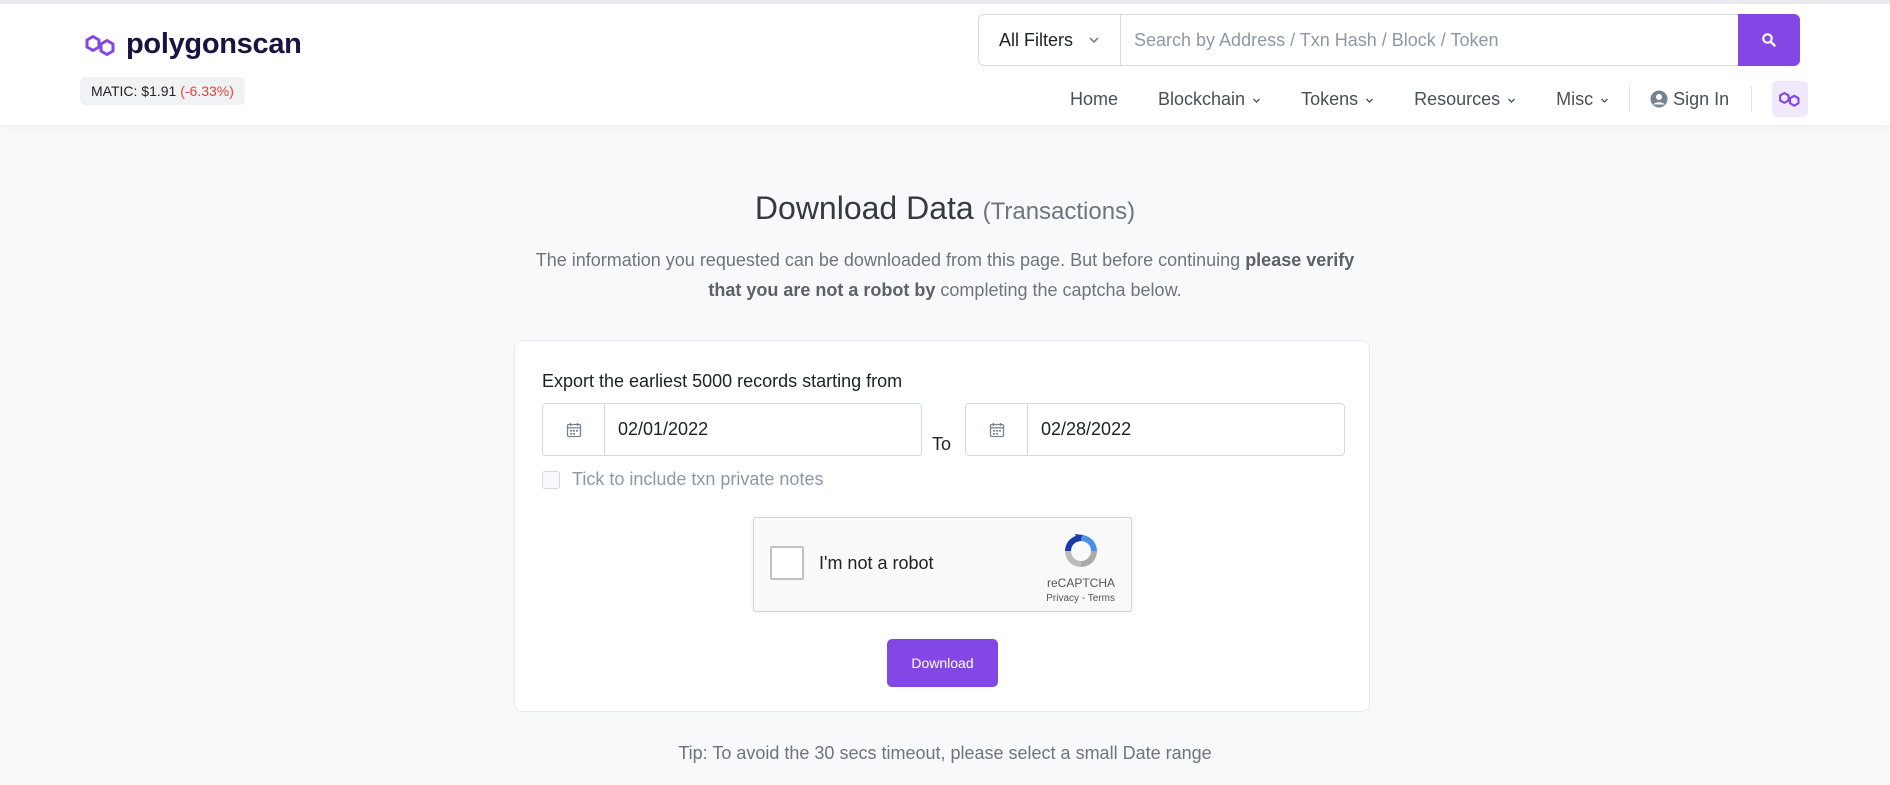 This screenshot has height=785, width=1890. What do you see at coordinates (787, 563) in the screenshot?
I see `recaptcha-checkbox` at bounding box center [787, 563].